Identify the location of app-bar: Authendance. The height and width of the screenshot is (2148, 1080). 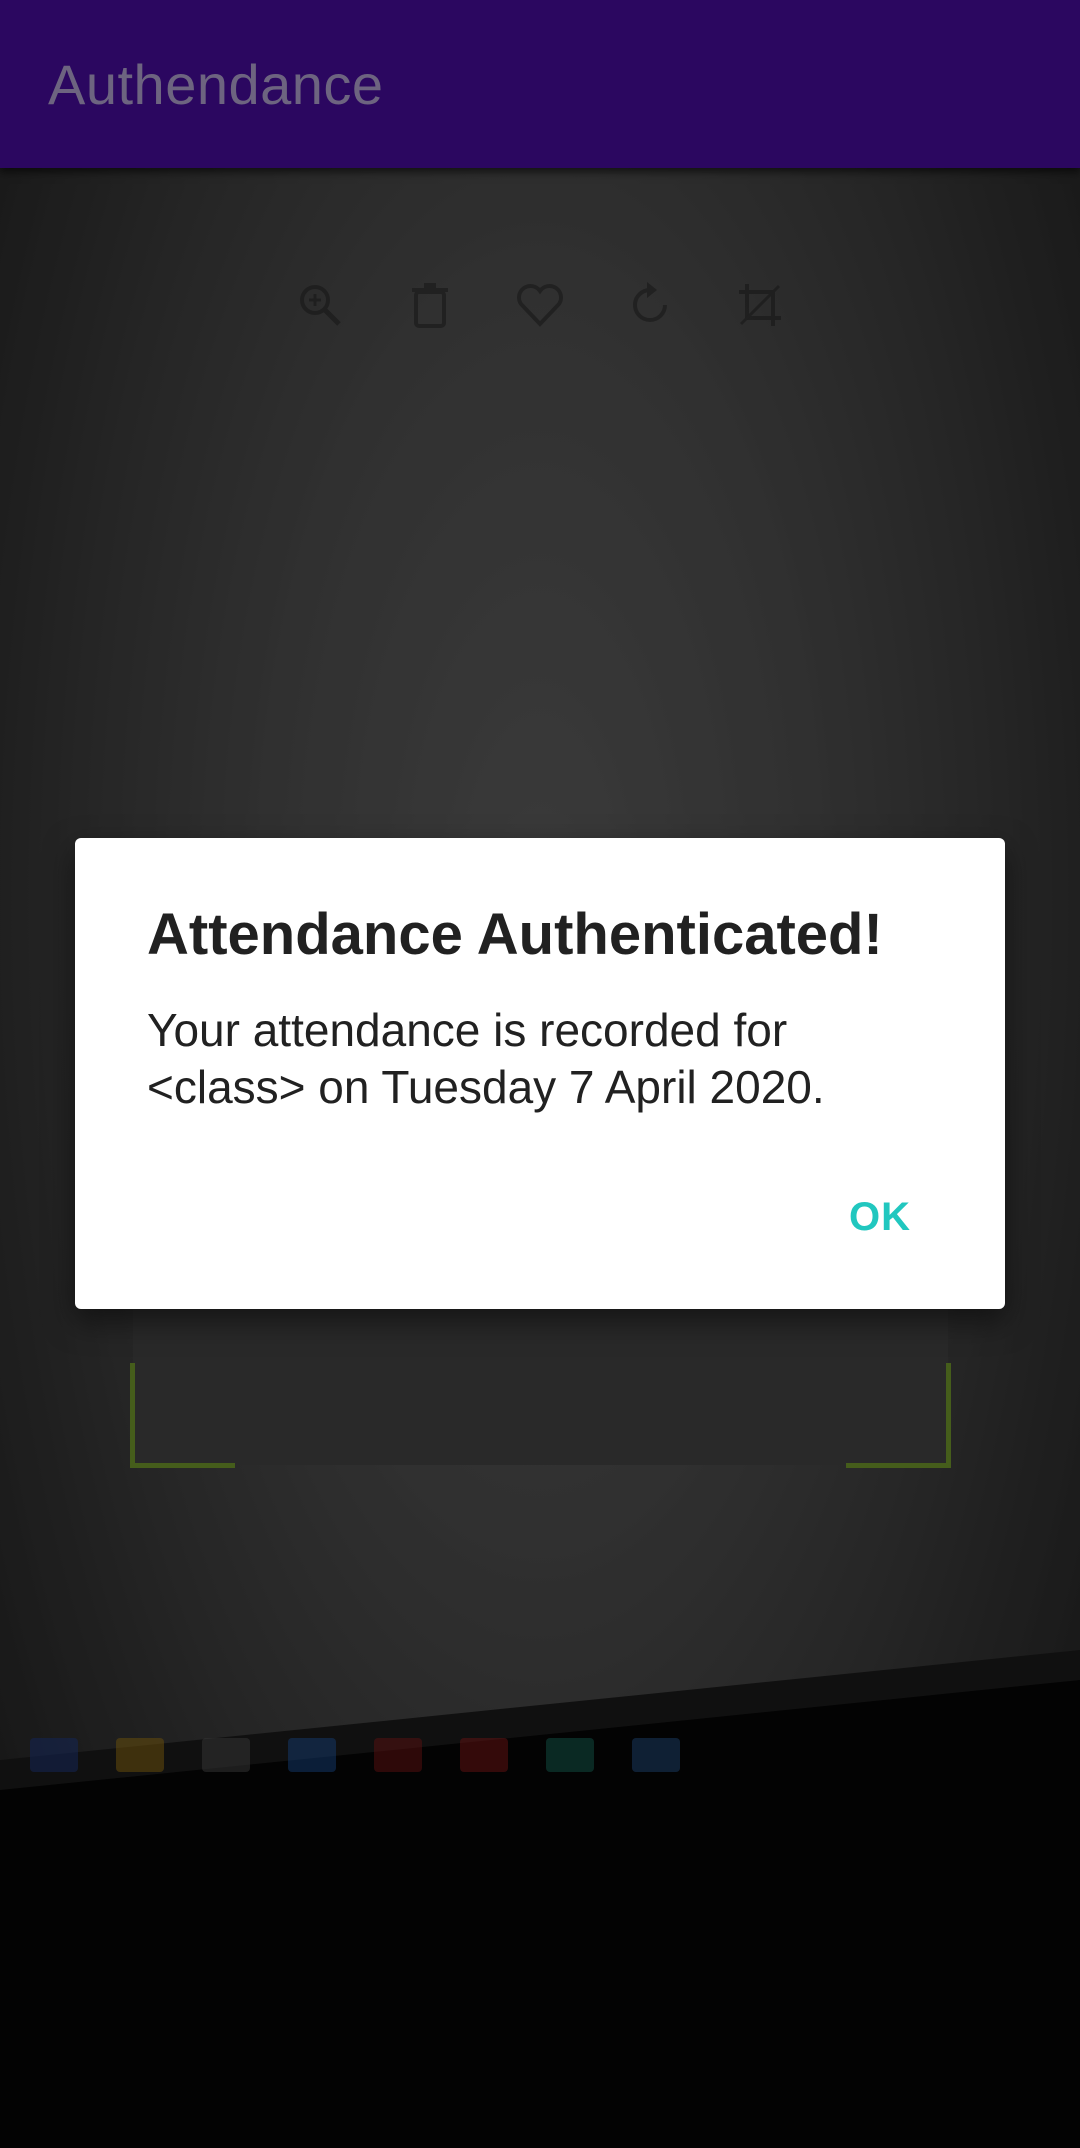
(540, 84).